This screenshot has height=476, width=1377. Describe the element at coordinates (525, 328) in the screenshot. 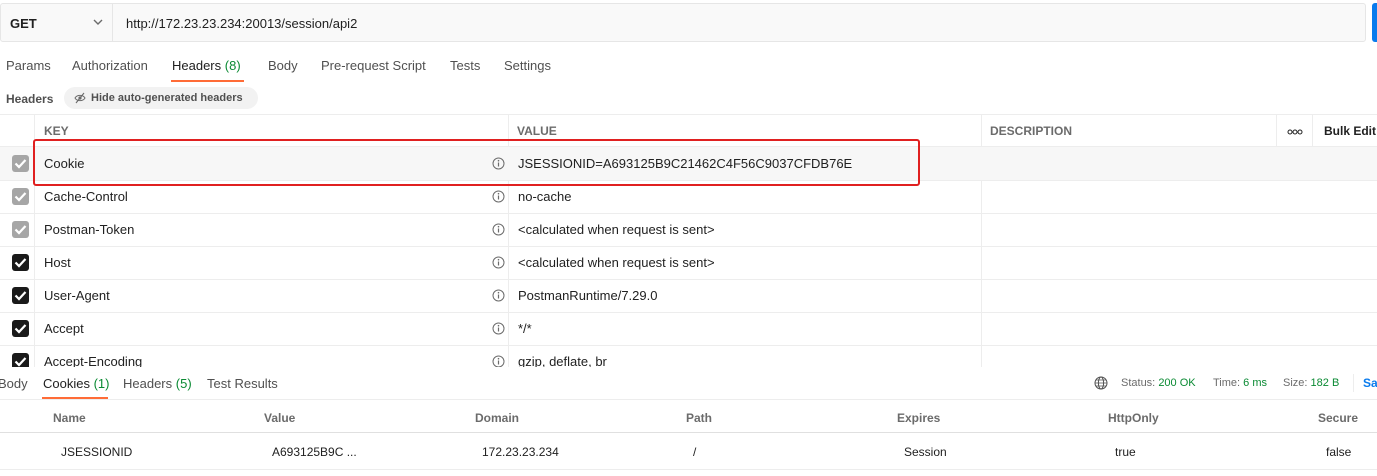

I see `header-value: */*` at that location.